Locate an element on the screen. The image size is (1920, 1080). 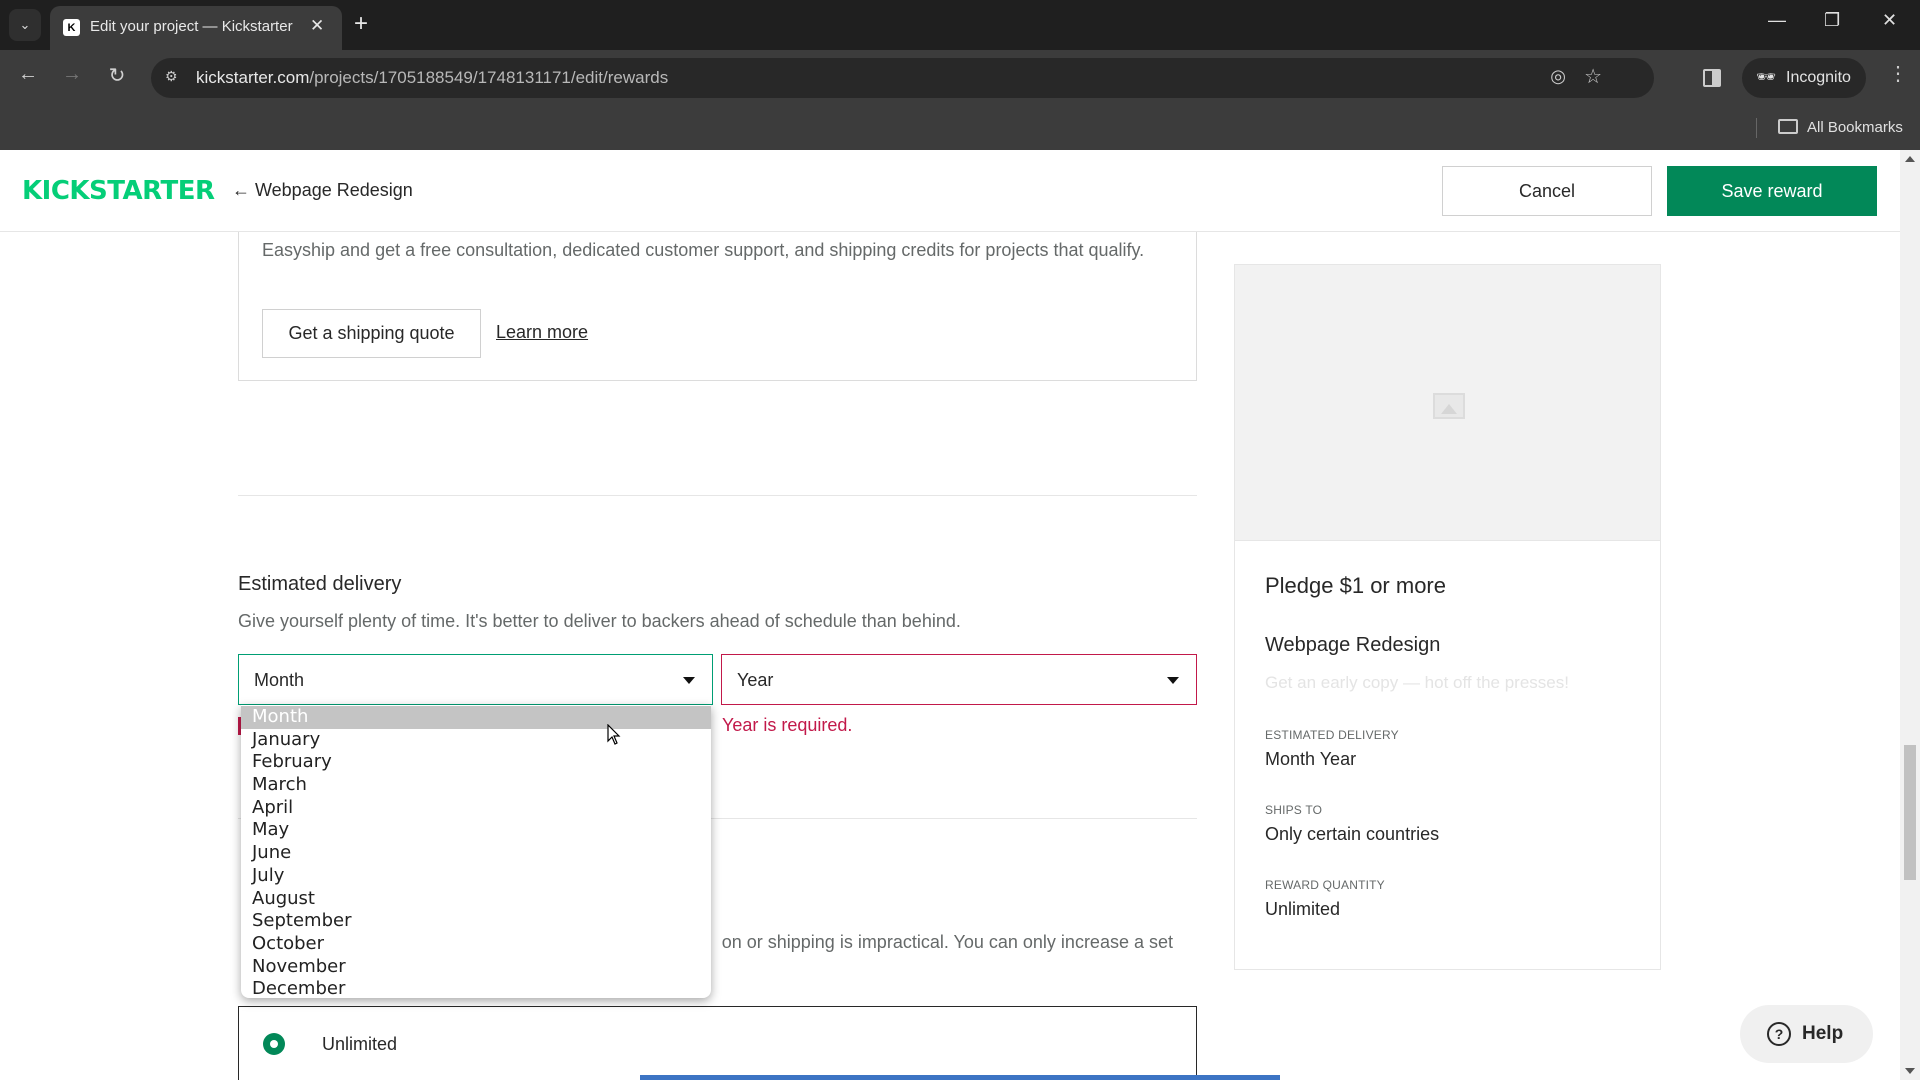
preview-ships-to-value: Only certain countries is located at coordinates (1352, 834).